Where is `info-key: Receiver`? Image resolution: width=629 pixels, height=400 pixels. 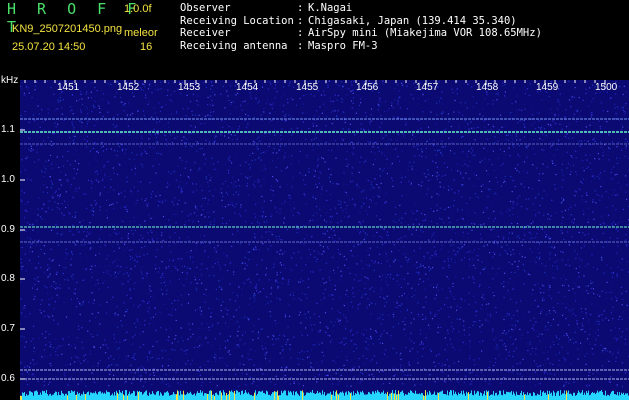
info-key: Receiver is located at coordinates (205, 33).